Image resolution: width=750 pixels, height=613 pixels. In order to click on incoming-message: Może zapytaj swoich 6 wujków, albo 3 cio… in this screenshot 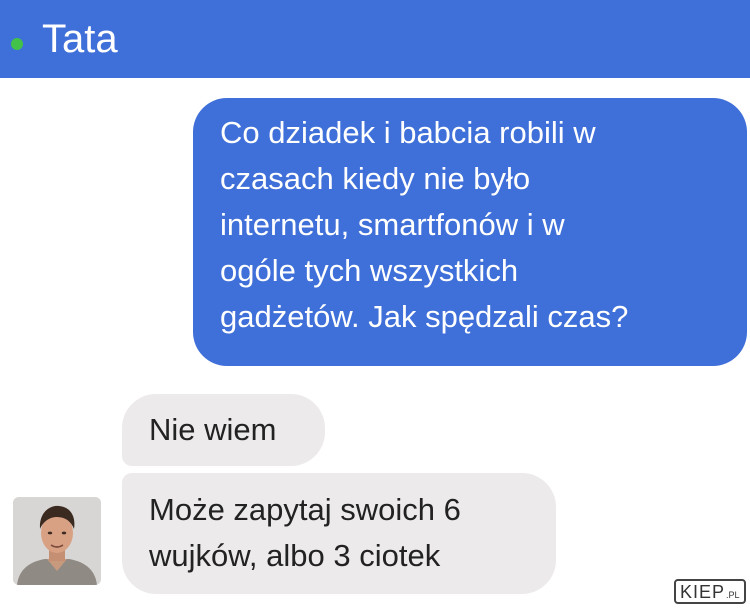, I will do `click(339, 533)`.